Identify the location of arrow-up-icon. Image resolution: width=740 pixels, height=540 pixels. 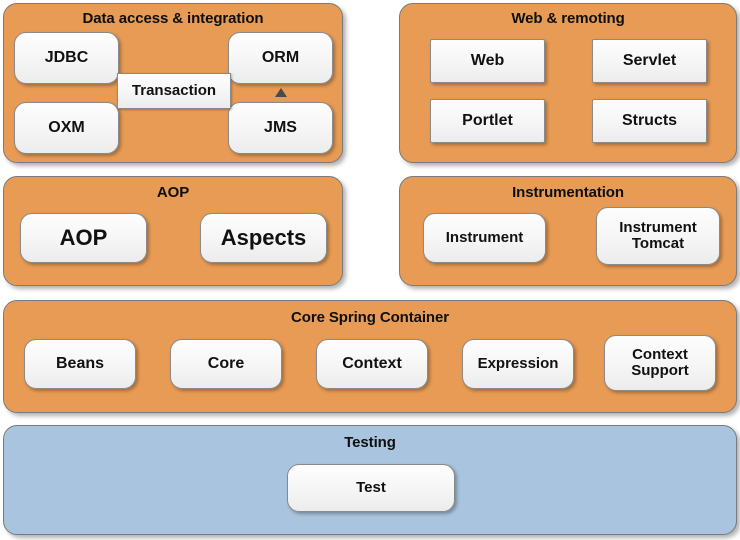
(281, 92).